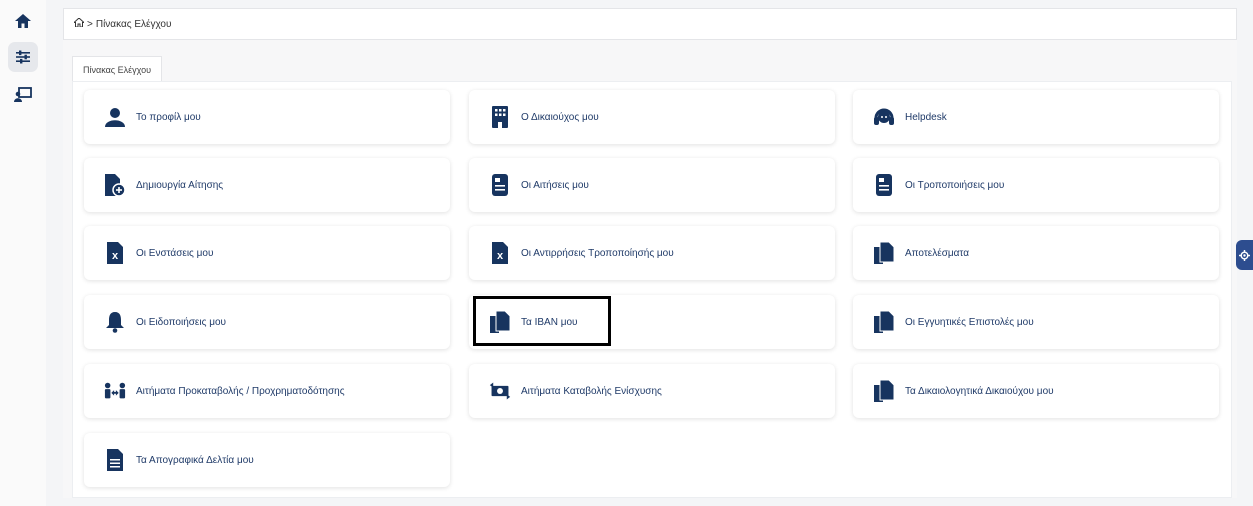 This screenshot has width=1253, height=506. Describe the element at coordinates (267, 460) in the screenshot. I see `dashboard-card: Τα Απογραφικά Δελτία μου` at that location.